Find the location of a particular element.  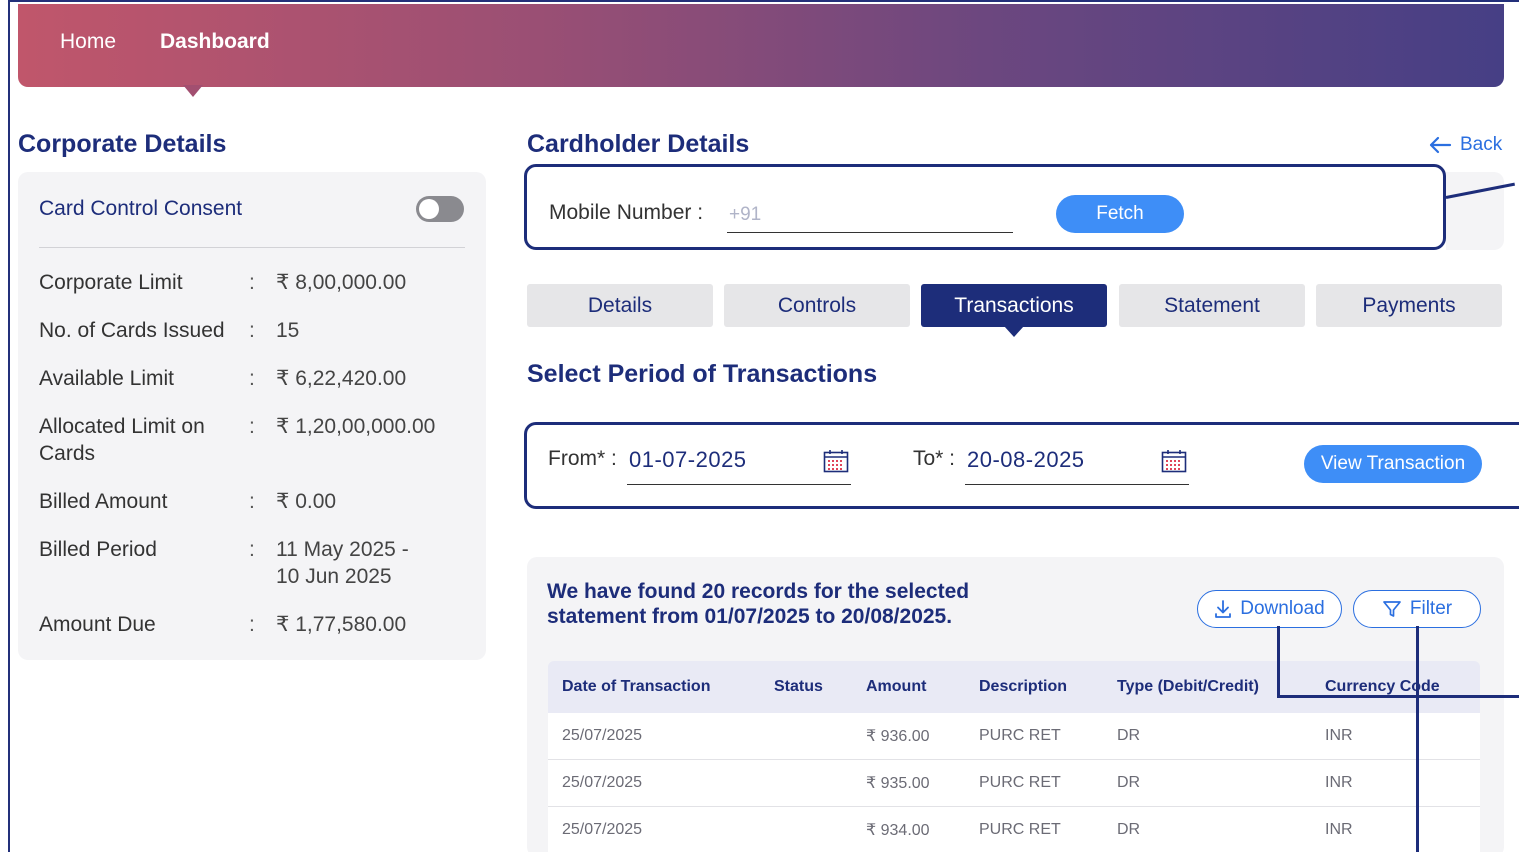

column-header: Status is located at coordinates (798, 687).